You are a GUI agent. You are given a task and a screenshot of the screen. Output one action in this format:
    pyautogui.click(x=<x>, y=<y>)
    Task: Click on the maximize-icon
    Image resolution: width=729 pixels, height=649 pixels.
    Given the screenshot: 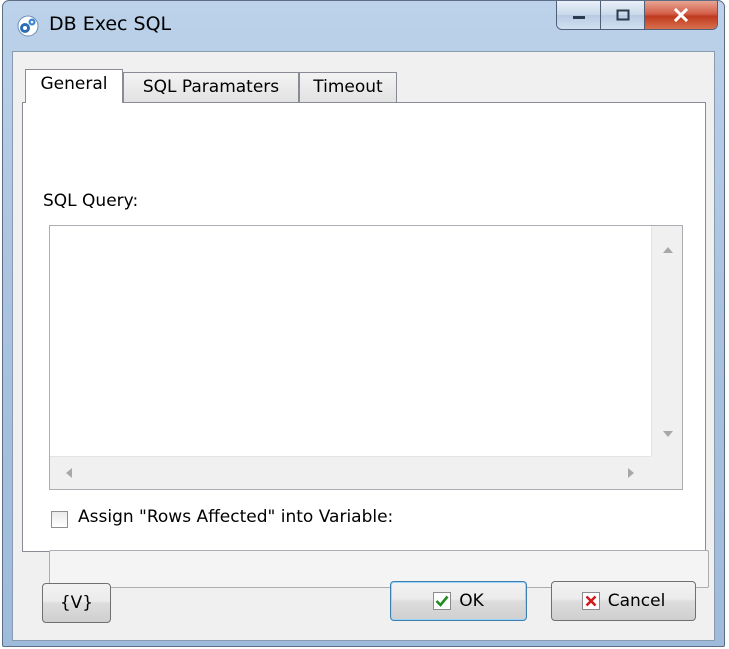 What is the action you would take?
    pyautogui.click(x=622, y=15)
    